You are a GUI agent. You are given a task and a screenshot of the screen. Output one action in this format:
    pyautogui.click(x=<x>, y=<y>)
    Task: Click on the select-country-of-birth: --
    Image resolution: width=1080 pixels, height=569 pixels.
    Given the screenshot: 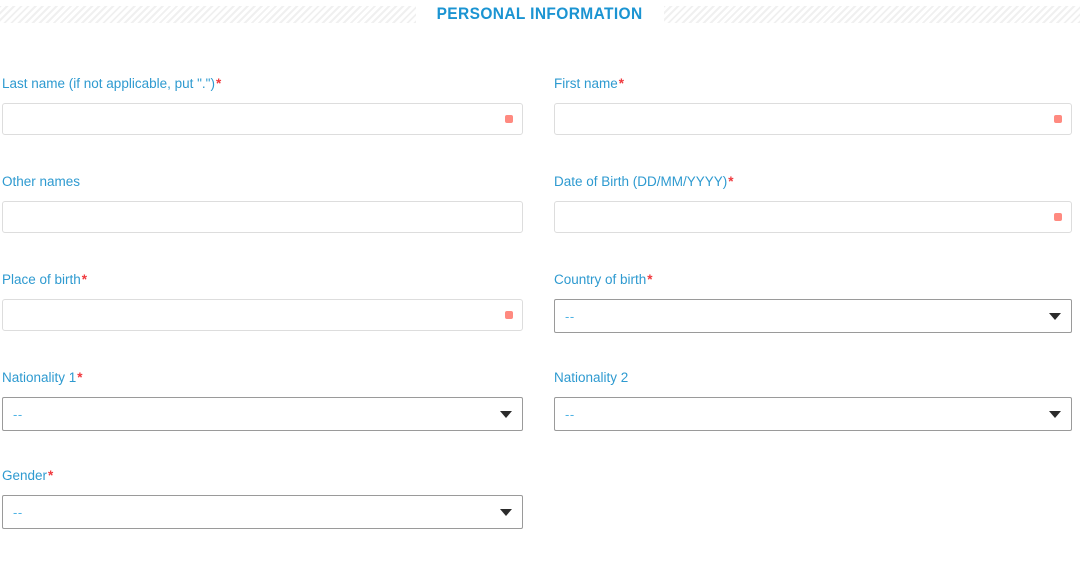 What is the action you would take?
    pyautogui.click(x=813, y=316)
    